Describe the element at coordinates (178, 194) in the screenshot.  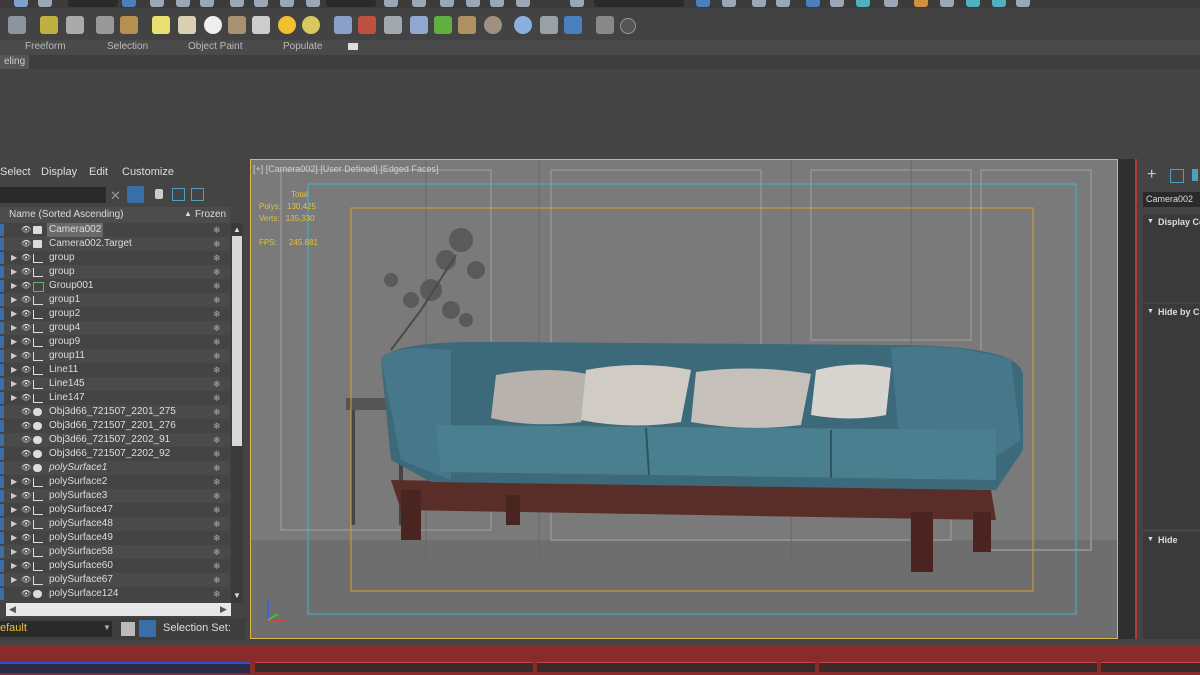
I see `hierarchy-icon` at that location.